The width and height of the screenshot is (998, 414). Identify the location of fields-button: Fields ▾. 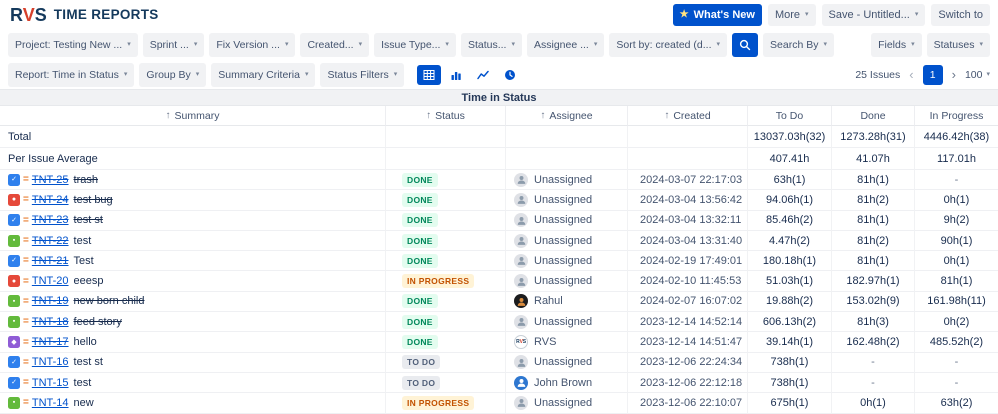
(896, 44).